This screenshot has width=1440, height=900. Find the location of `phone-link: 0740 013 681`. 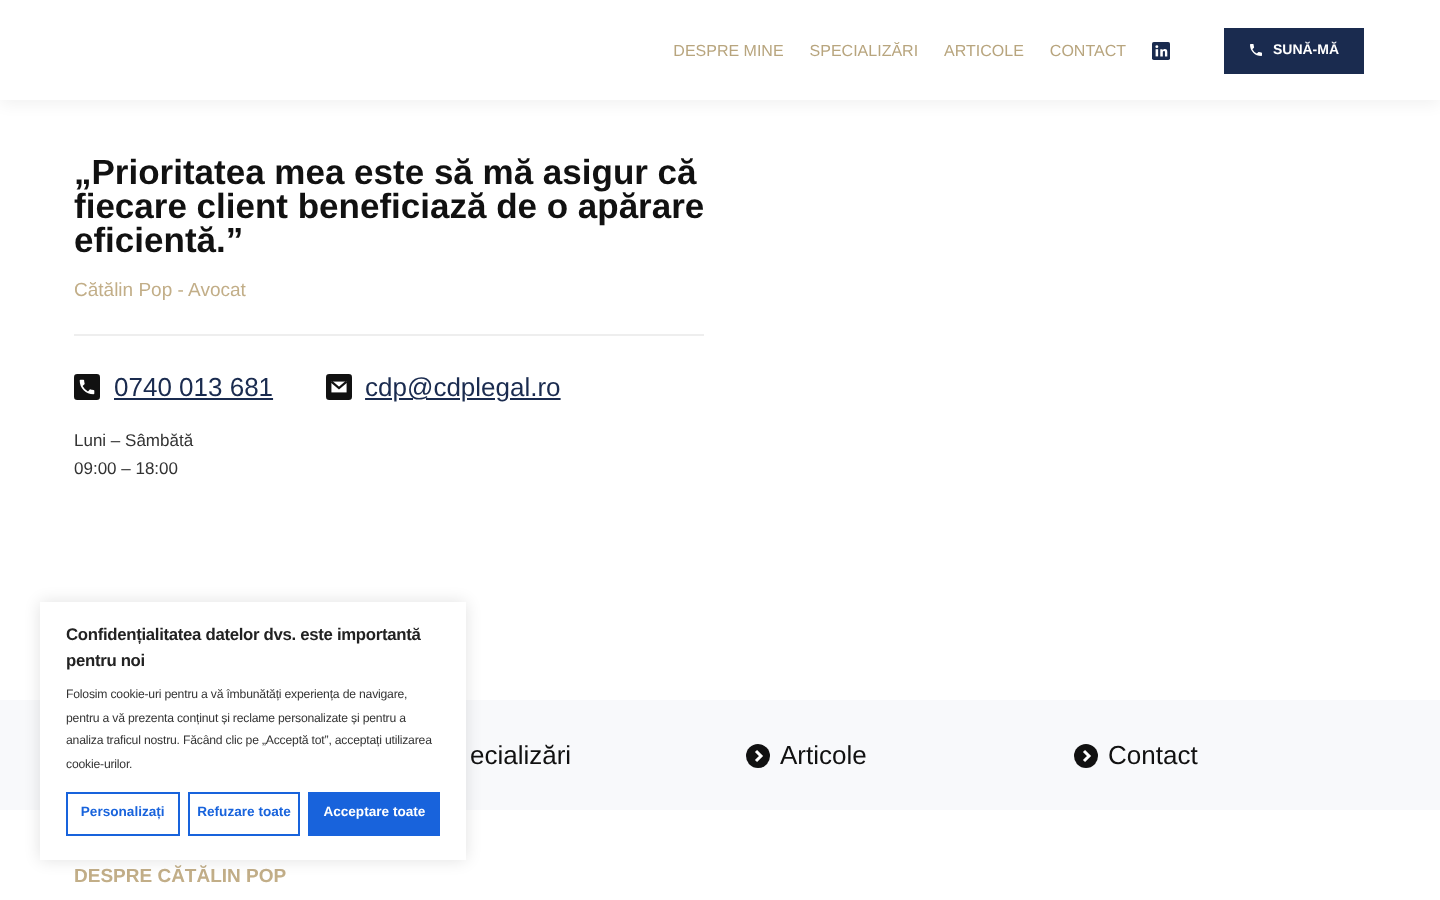

phone-link: 0740 013 681 is located at coordinates (194, 387).